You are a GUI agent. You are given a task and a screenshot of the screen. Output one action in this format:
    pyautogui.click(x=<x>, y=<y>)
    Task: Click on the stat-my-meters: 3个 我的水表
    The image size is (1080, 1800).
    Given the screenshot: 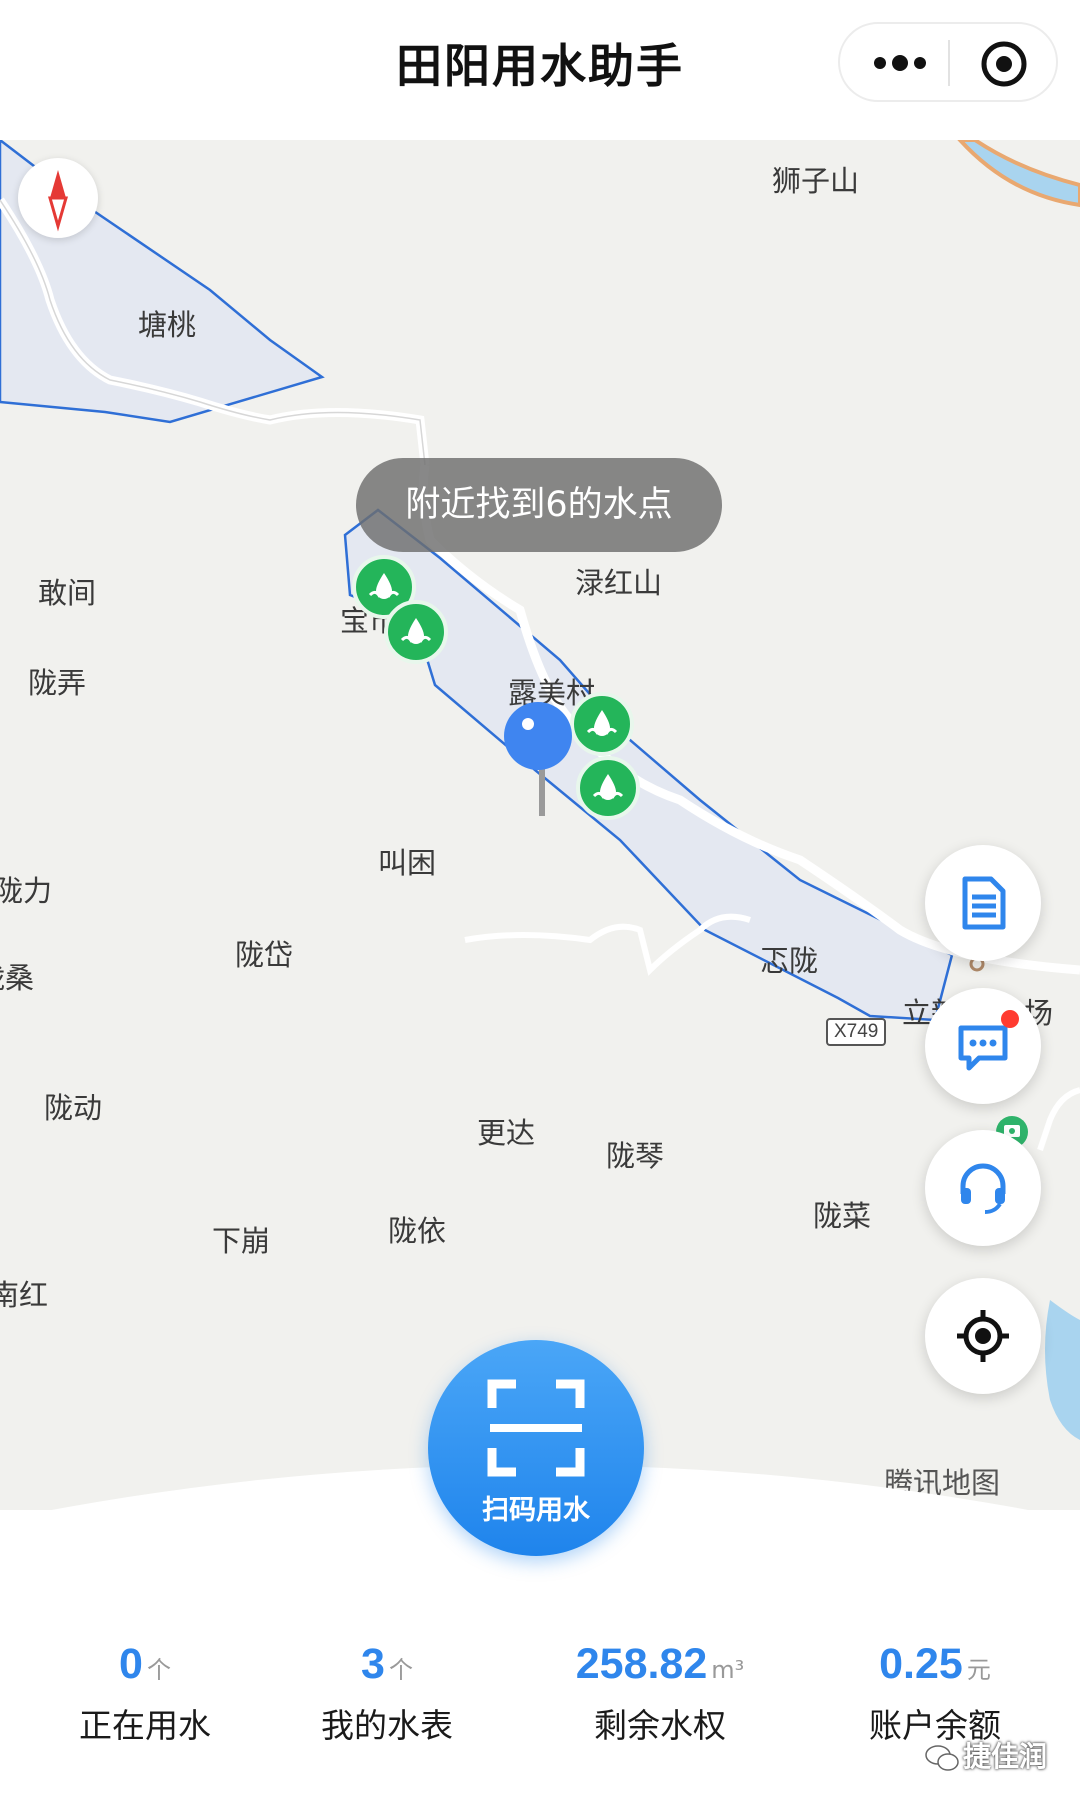 What is the action you would take?
    pyautogui.click(x=387, y=1693)
    